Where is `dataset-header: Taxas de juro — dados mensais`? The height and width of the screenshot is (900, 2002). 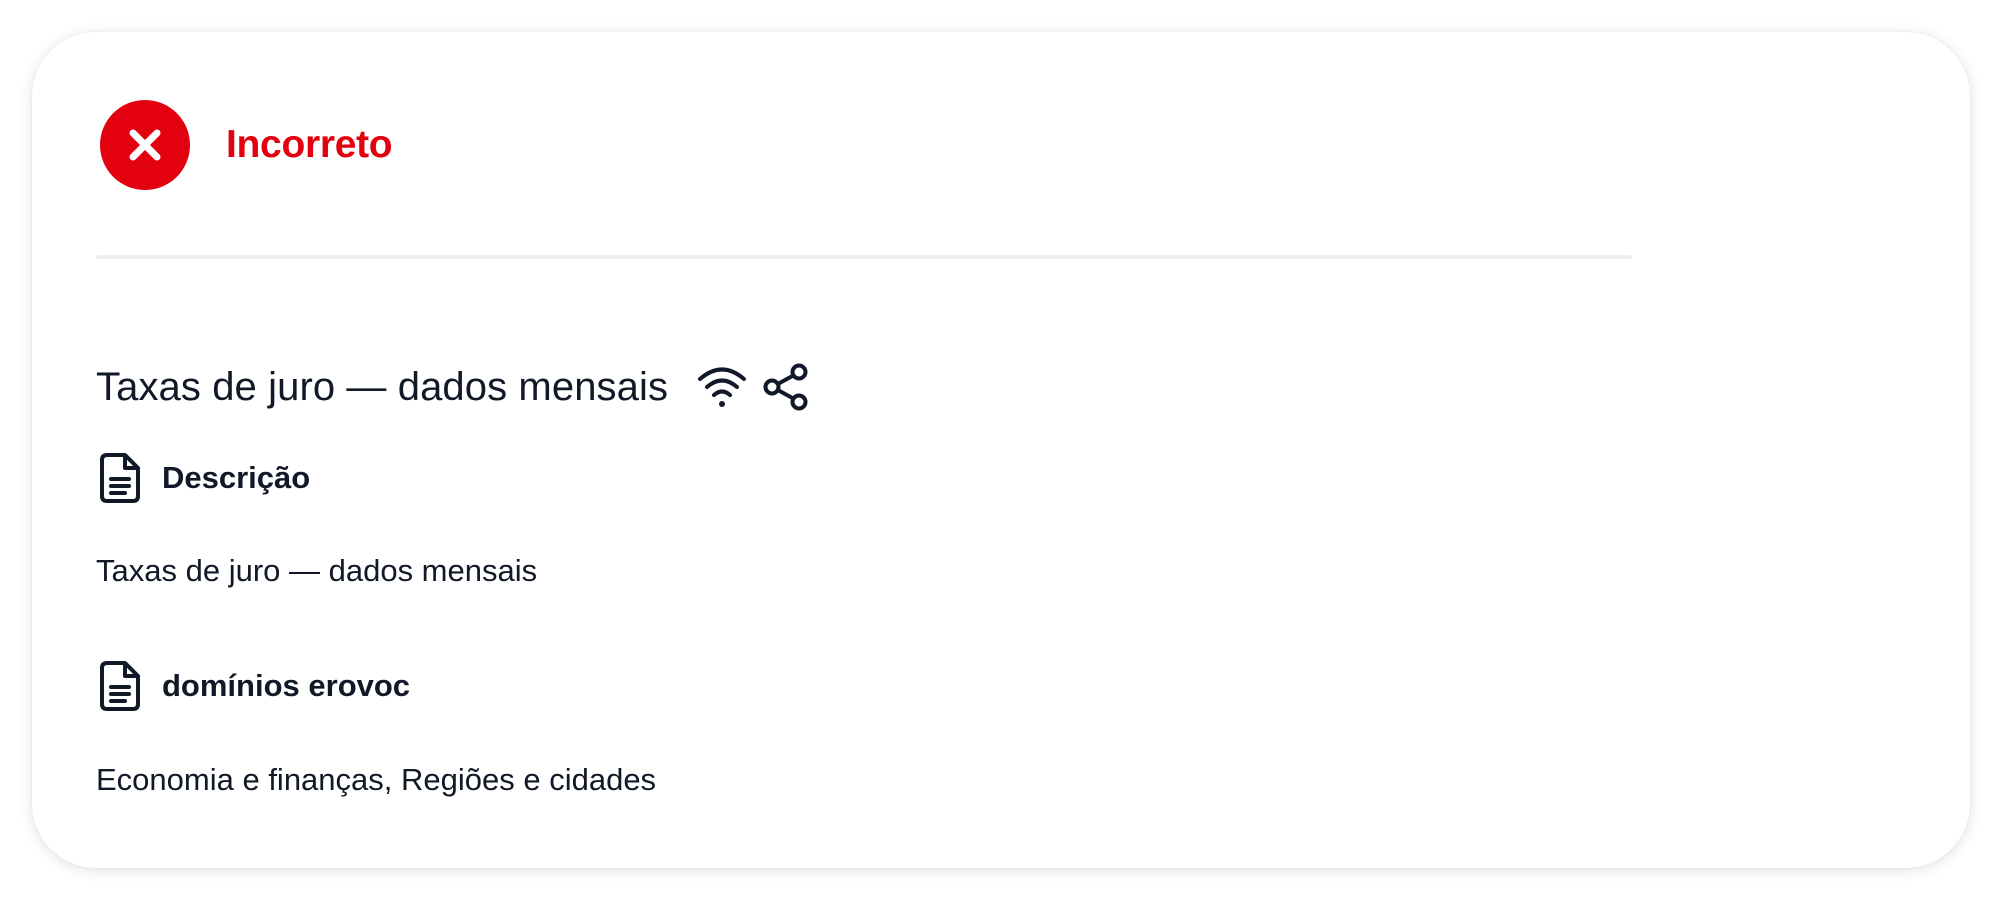
dataset-header: Taxas de juro — dados mensais is located at coordinates (455, 387).